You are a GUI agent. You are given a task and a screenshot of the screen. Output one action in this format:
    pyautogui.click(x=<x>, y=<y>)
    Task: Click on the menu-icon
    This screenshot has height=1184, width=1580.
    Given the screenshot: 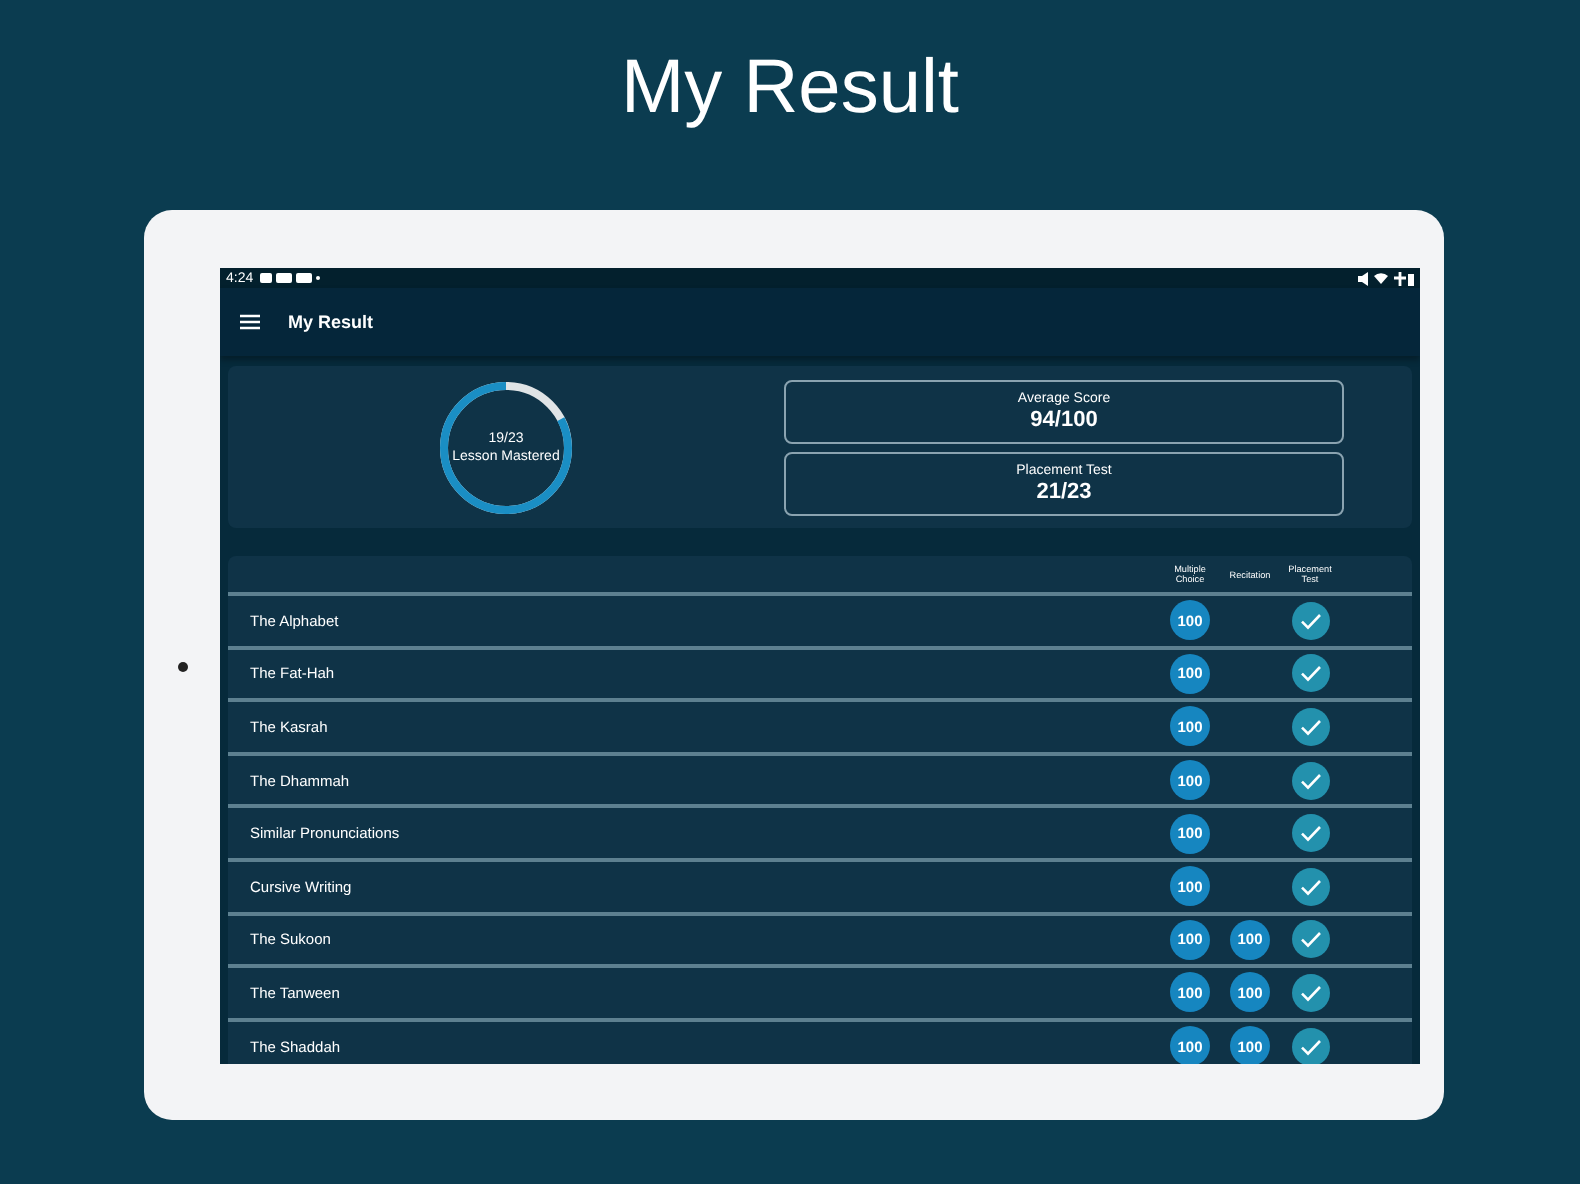 What is the action you would take?
    pyautogui.click(x=250, y=322)
    